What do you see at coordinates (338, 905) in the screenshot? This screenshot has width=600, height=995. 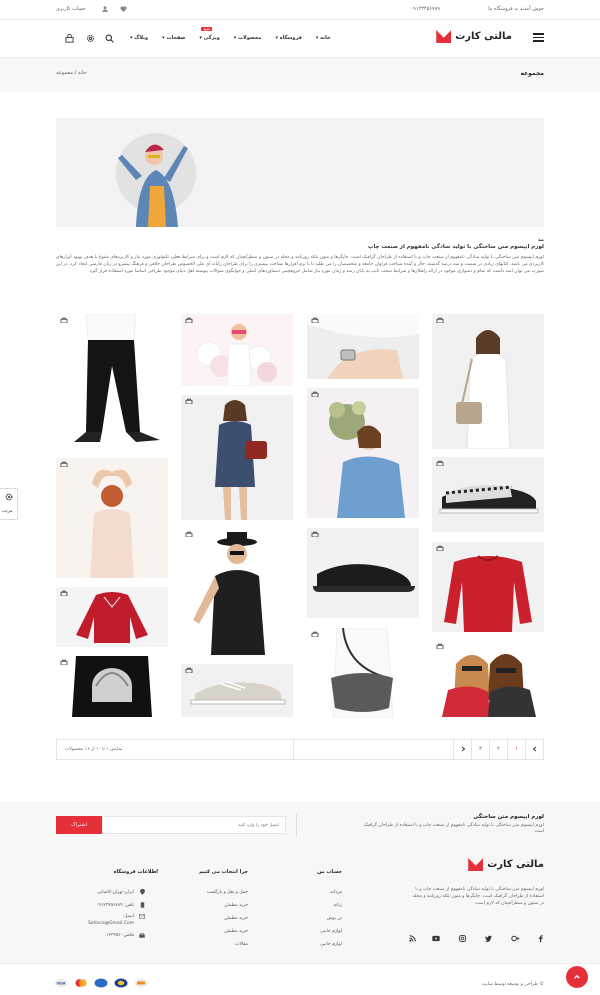 I see `footer-account-link: زنانه` at bounding box center [338, 905].